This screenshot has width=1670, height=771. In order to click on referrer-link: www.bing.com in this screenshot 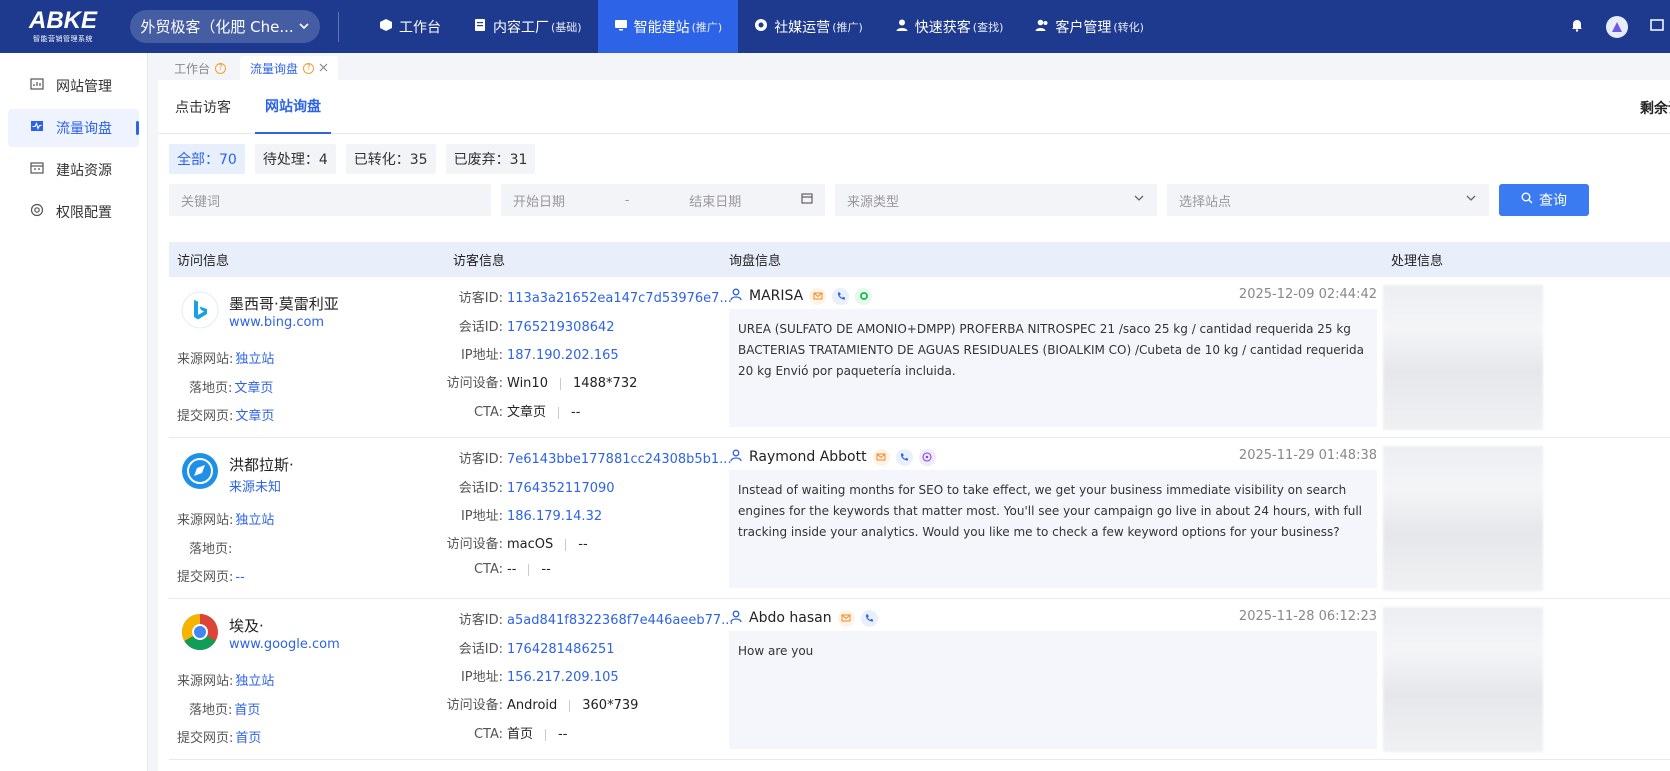, I will do `click(276, 322)`.